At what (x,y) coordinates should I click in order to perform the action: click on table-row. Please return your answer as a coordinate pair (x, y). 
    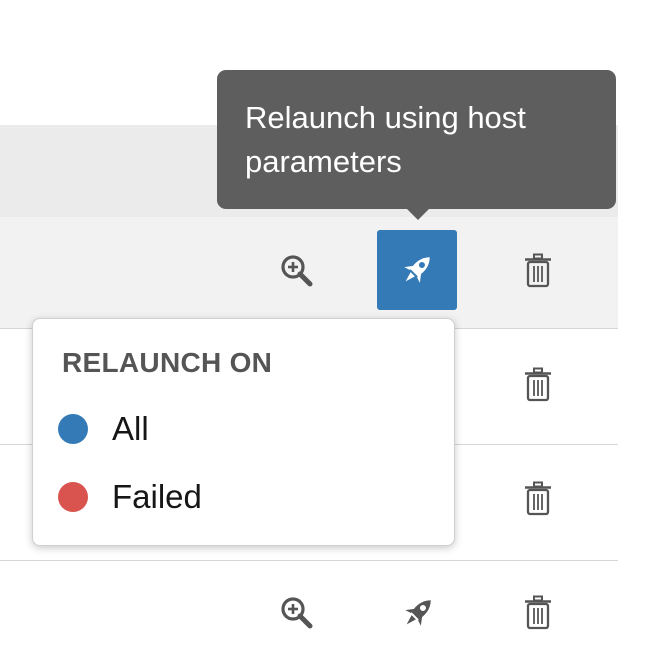
    Looking at the image, I should click on (309, 606).